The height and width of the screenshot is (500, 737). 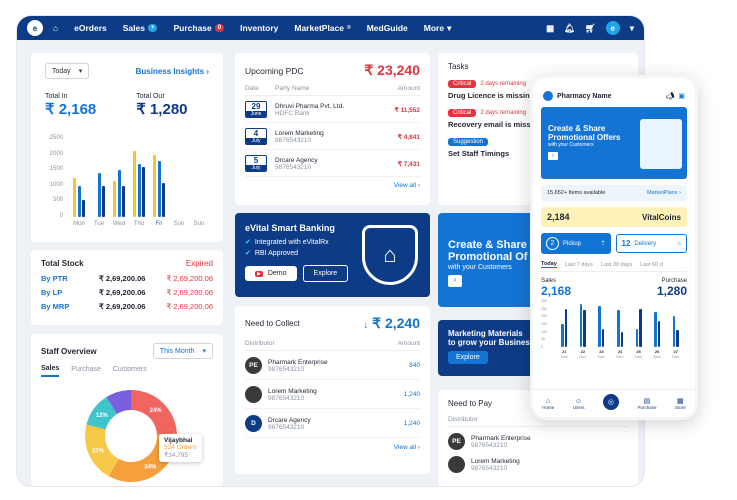 I want to click on nav-icon: ⌂, so click(x=548, y=401).